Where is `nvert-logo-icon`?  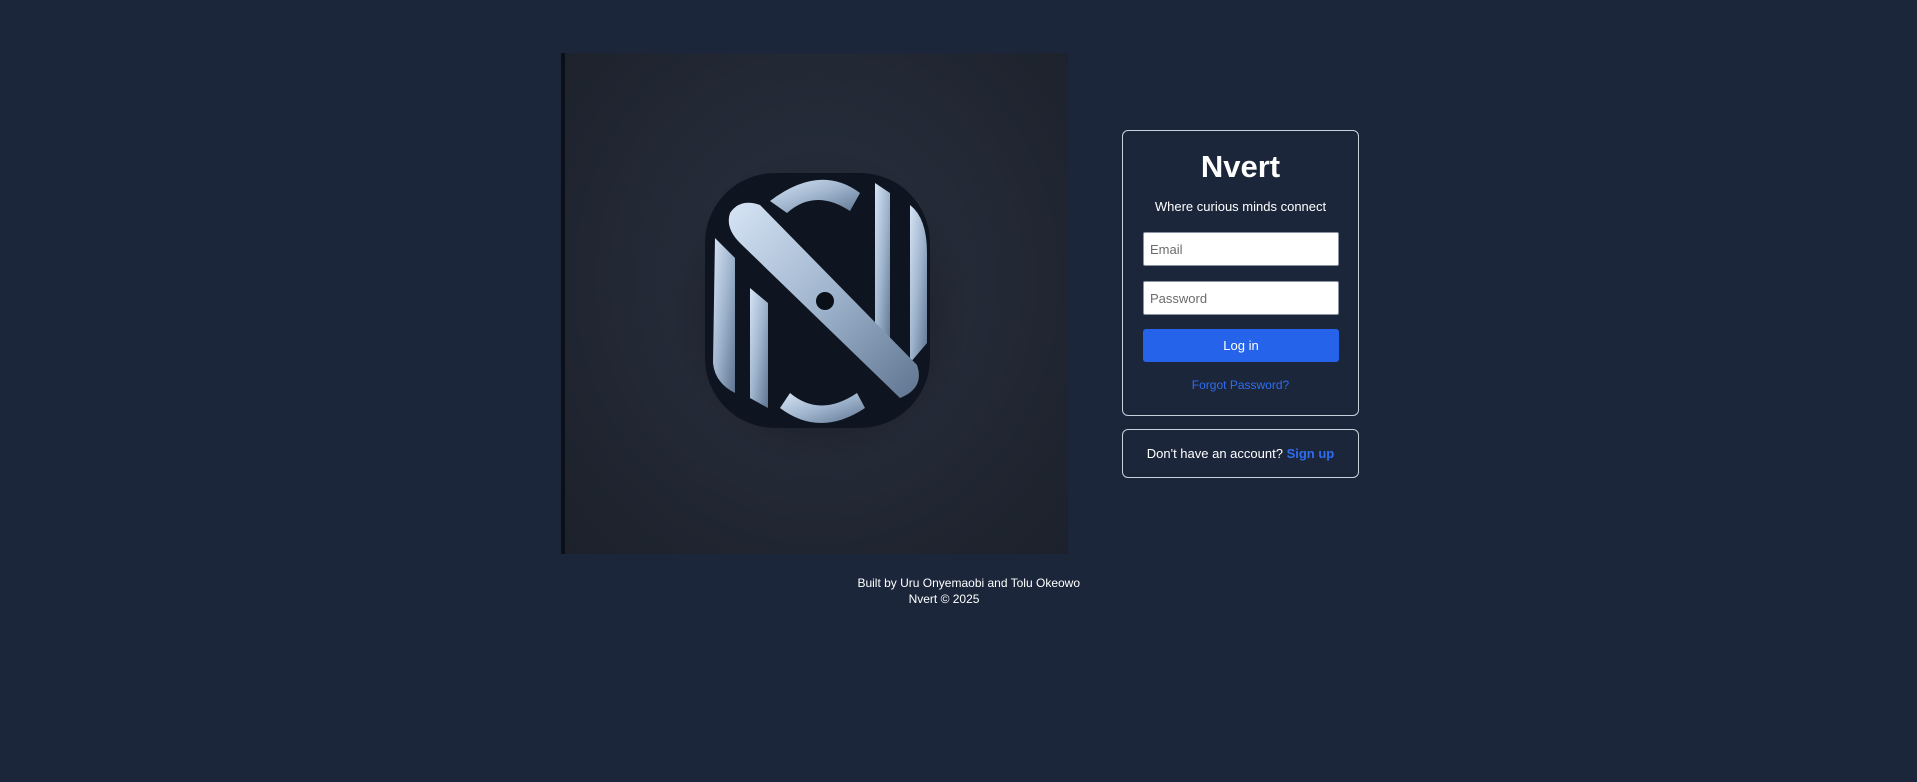
nvert-logo-icon is located at coordinates (820, 308).